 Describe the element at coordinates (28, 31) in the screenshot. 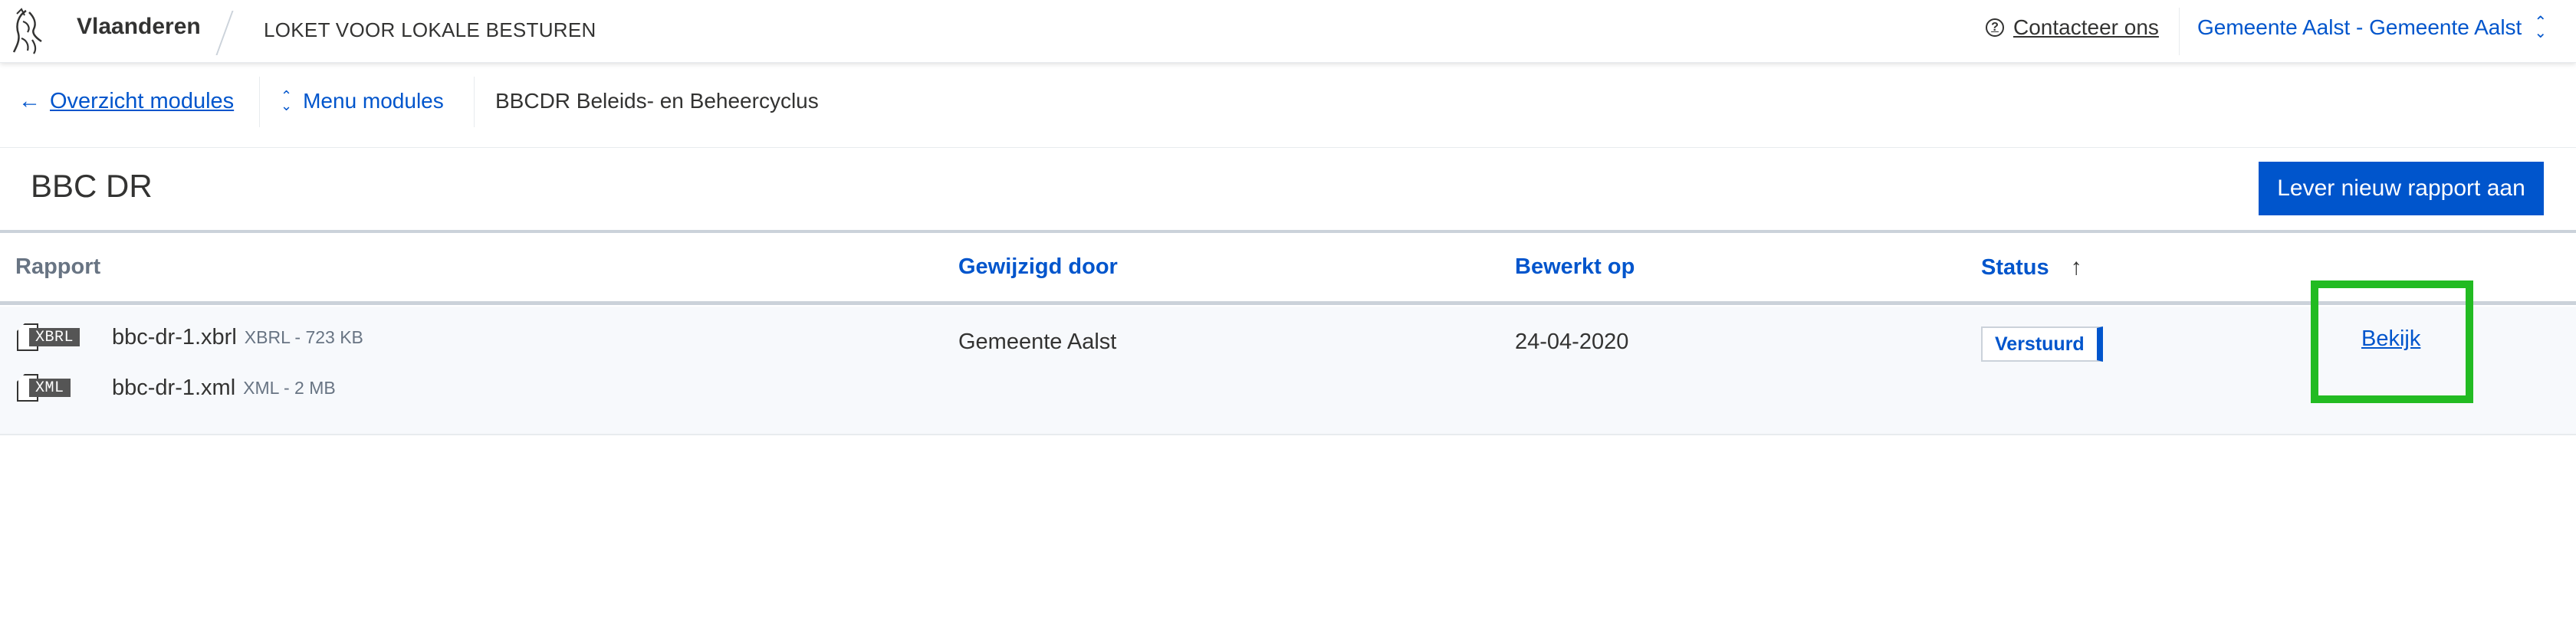

I see `flemish-lion-logo` at that location.